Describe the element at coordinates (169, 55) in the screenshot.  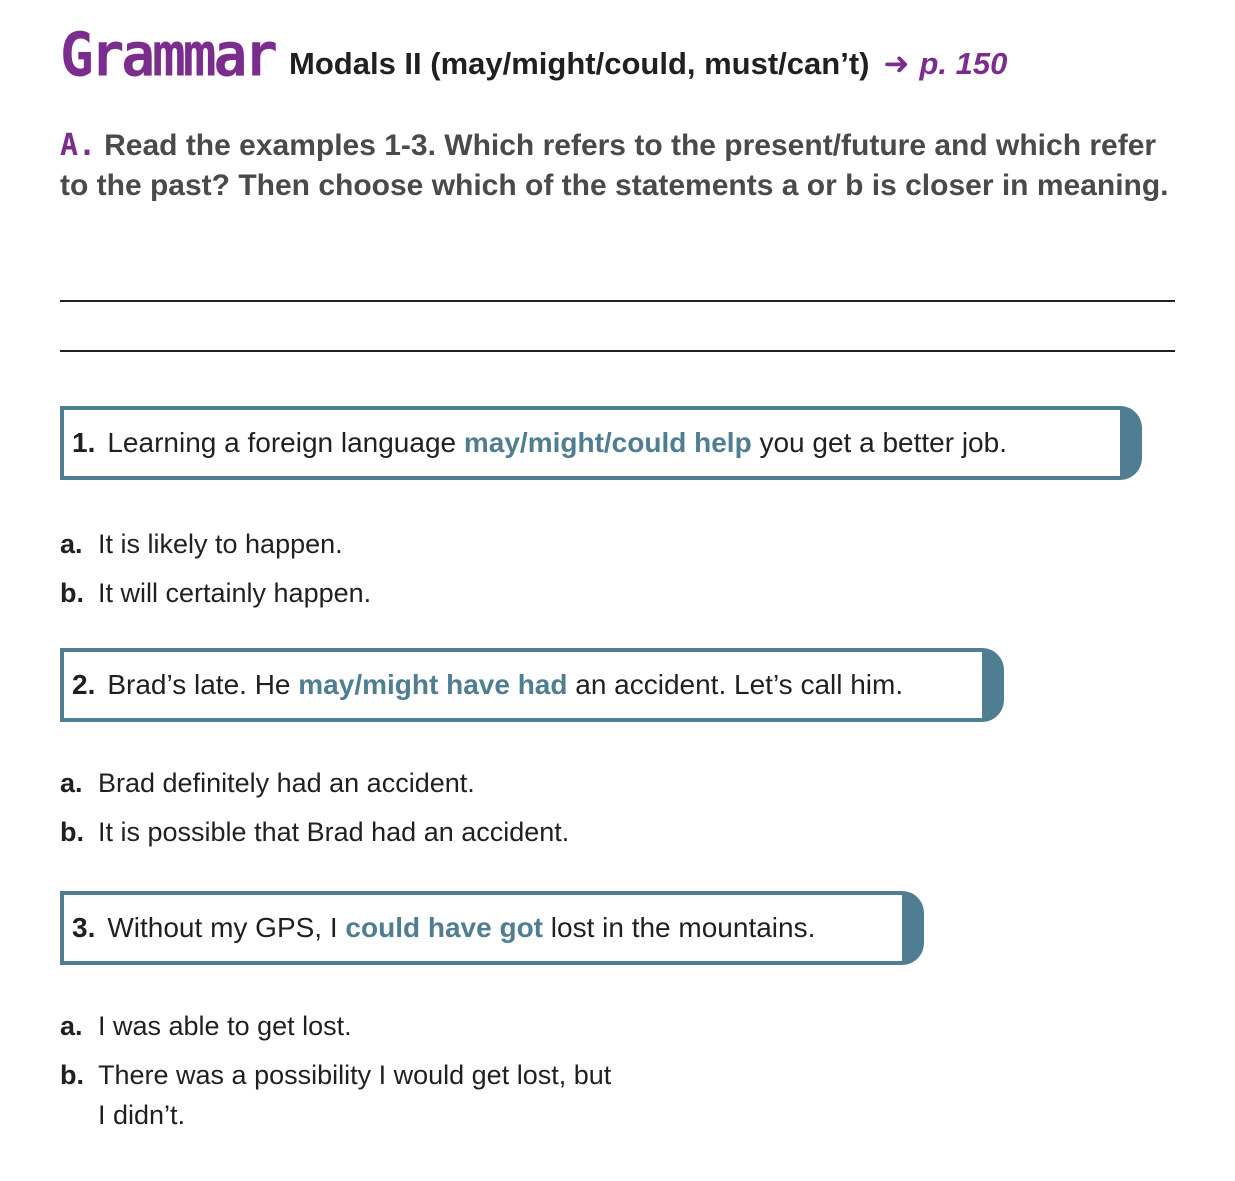
I see `grammar-label: Grammar` at that location.